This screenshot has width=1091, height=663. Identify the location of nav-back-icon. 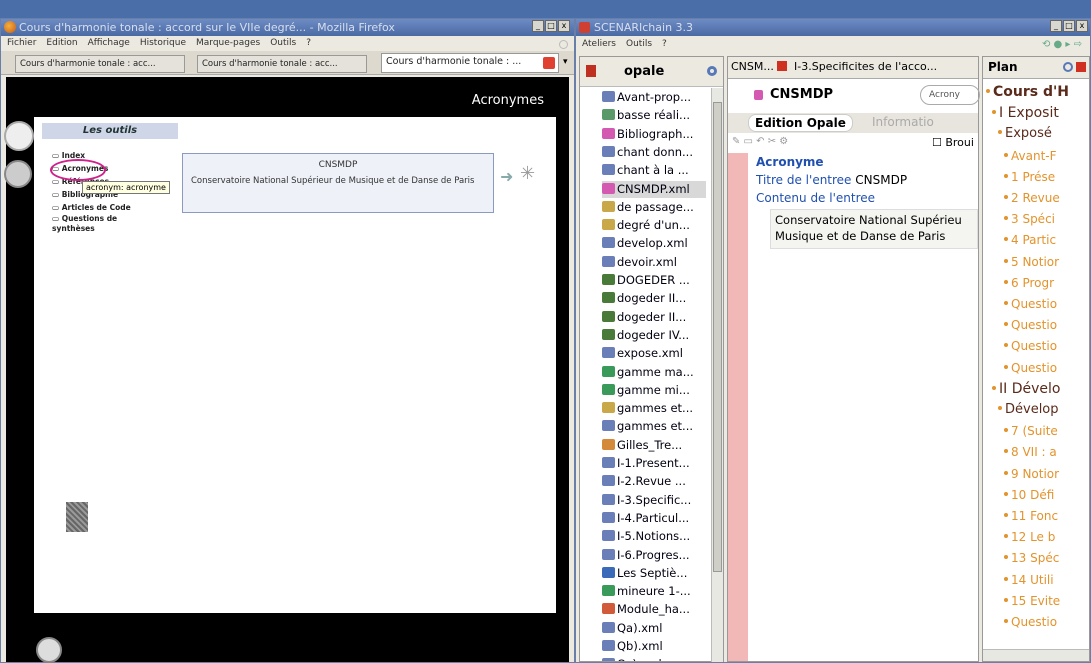
(19, 136).